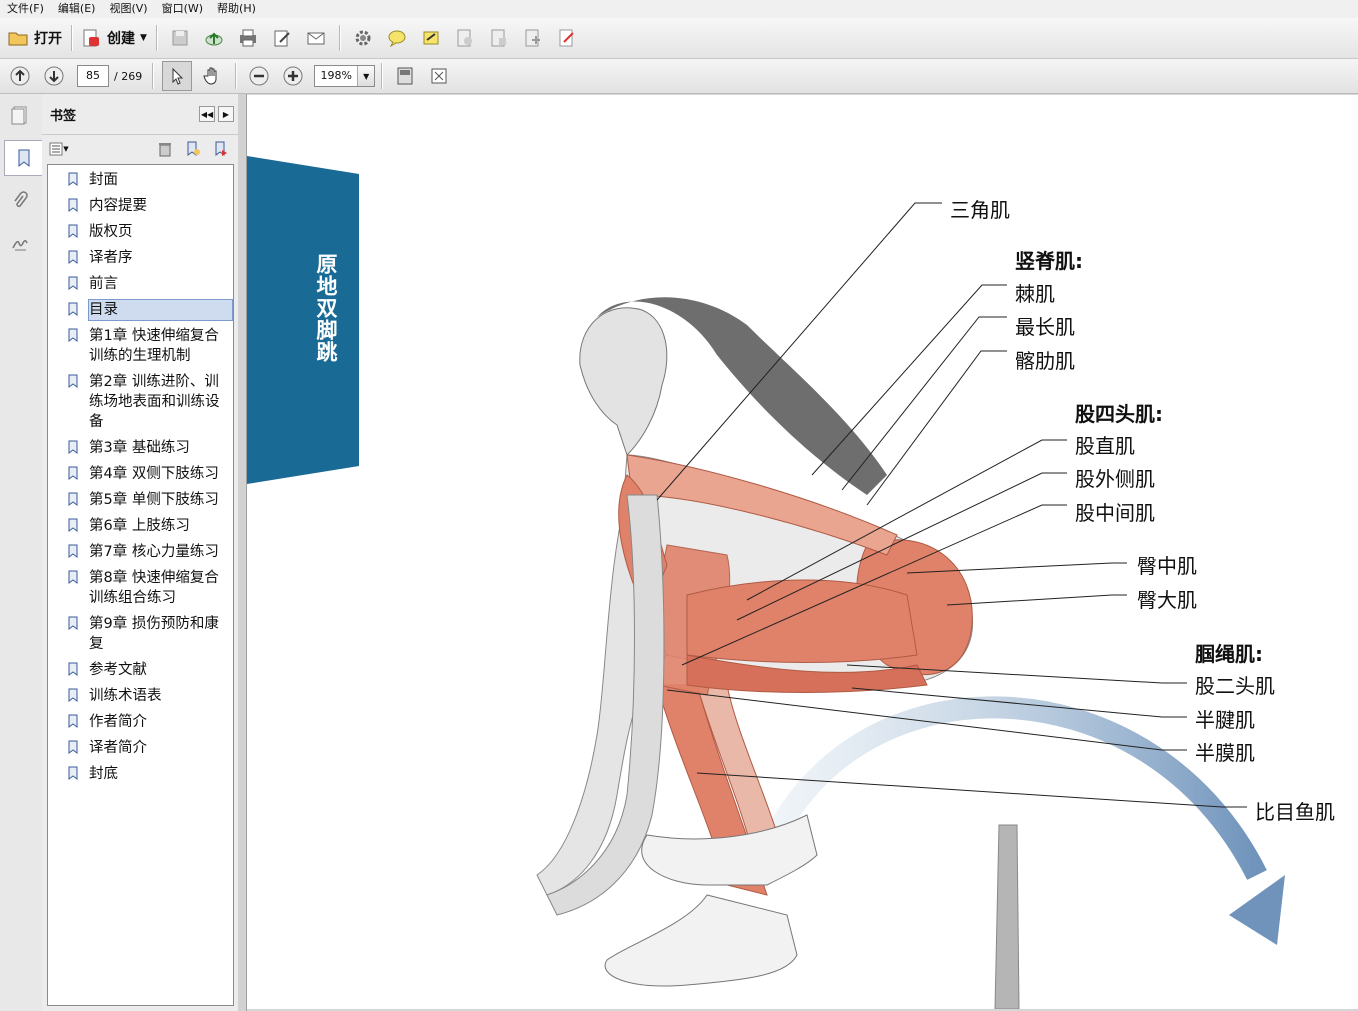 The width and height of the screenshot is (1358, 1011). Describe the element at coordinates (1257, 910) in the screenshot. I see `jump-arrowhead` at that location.